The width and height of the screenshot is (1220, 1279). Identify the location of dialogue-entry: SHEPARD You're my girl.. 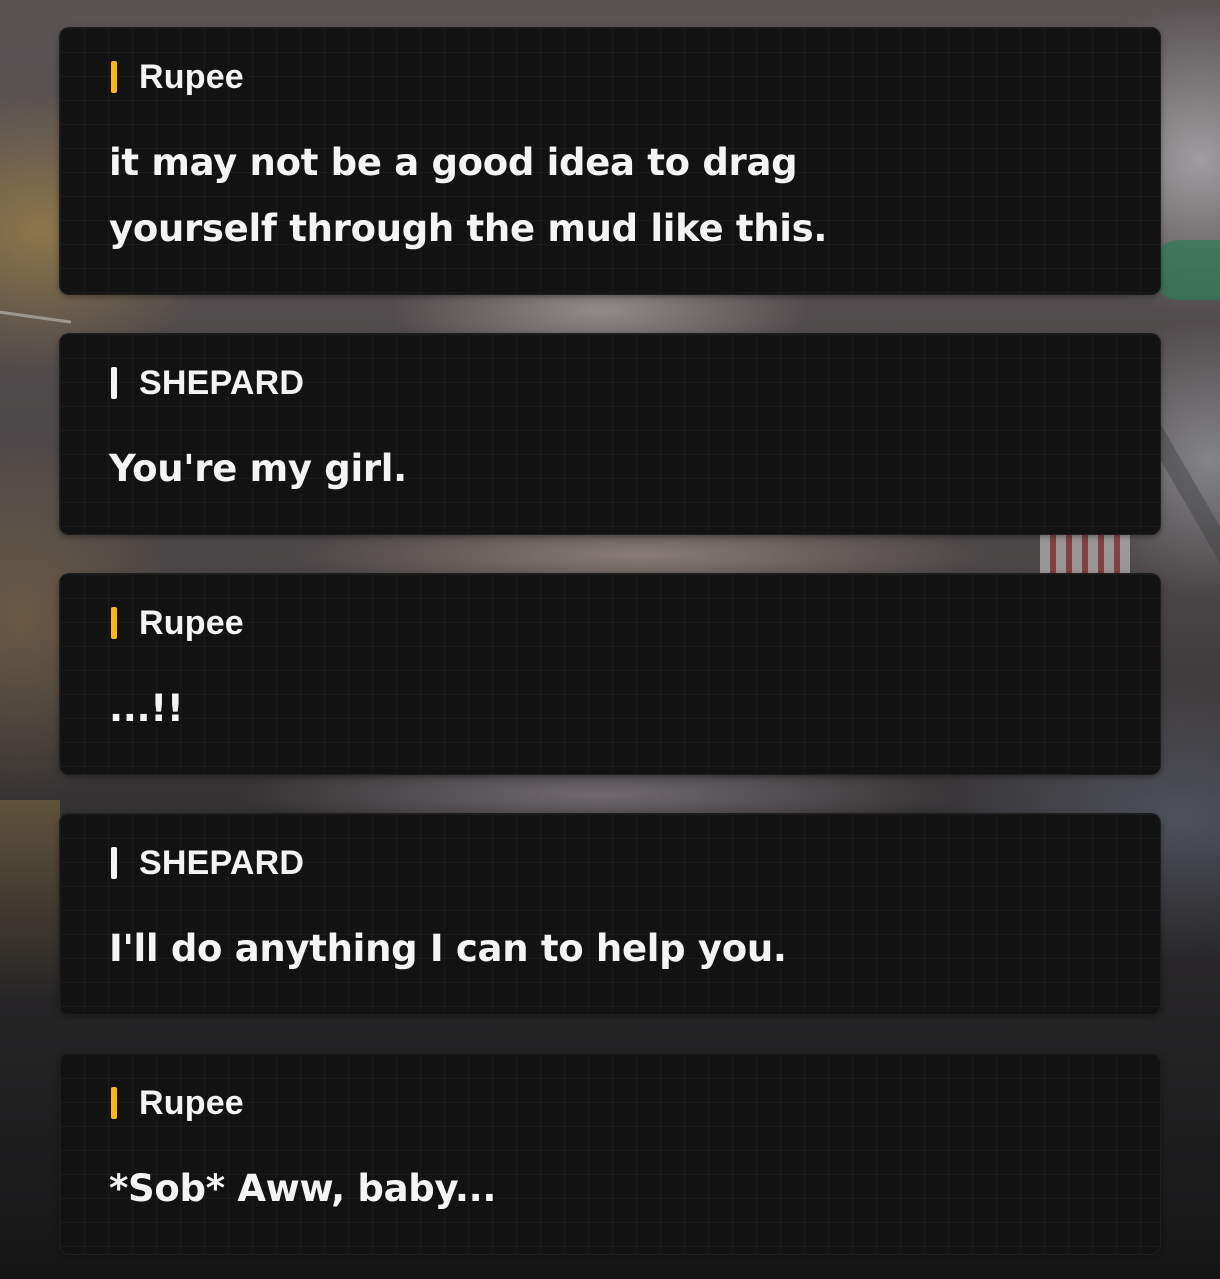
(610, 434).